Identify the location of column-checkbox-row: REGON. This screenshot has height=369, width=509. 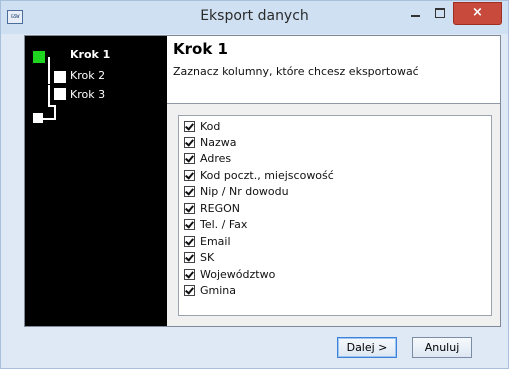
(212, 208).